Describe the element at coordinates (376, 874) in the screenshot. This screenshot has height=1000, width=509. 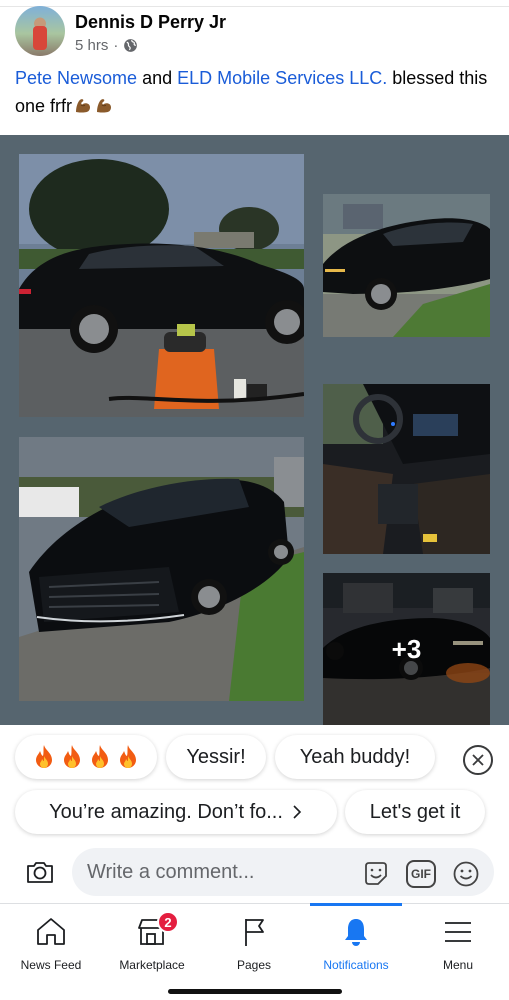
I see `sticker-icon` at that location.